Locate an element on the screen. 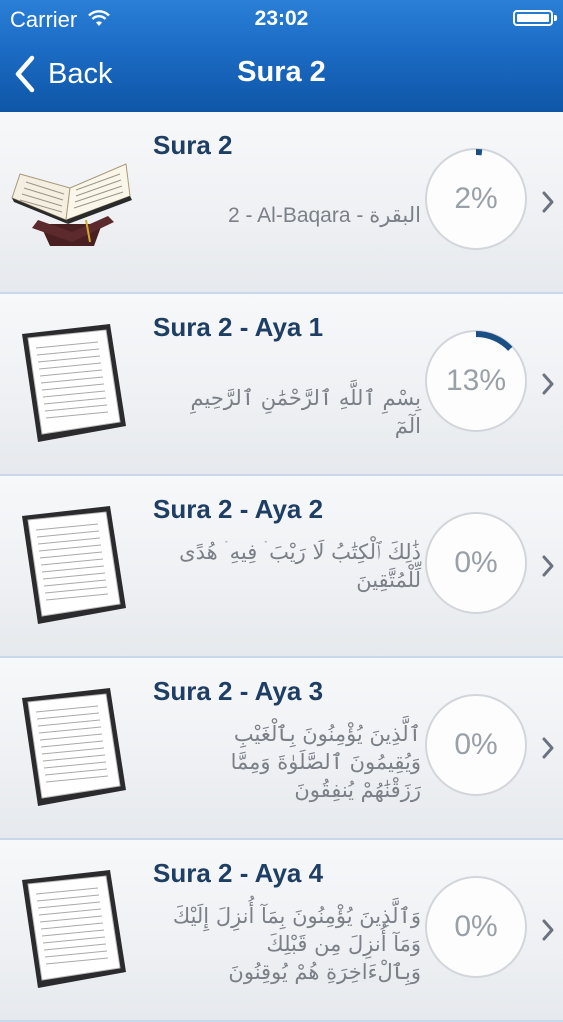 The height and width of the screenshot is (1022, 563). row-title: Sura 2 is located at coordinates (193, 145).